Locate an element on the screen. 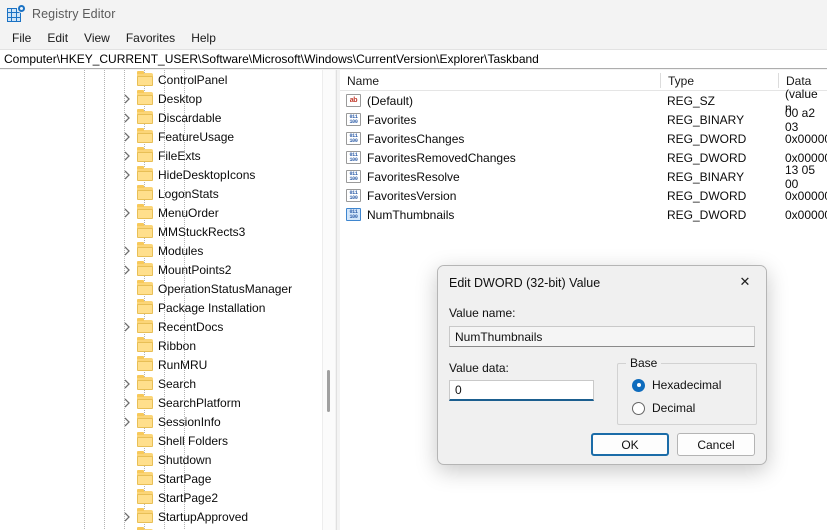 This screenshot has width=827, height=530. tree-item-controlpanel: ControlPanel is located at coordinates (161, 79).